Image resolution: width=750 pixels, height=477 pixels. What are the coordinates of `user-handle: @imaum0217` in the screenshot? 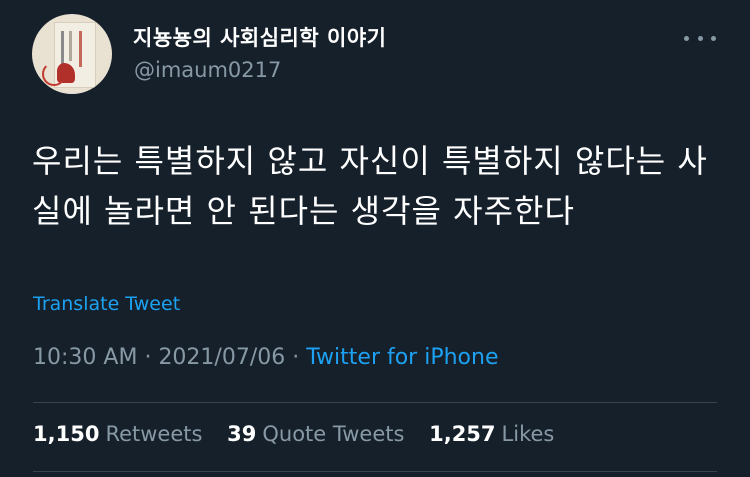 It's located at (207, 70).